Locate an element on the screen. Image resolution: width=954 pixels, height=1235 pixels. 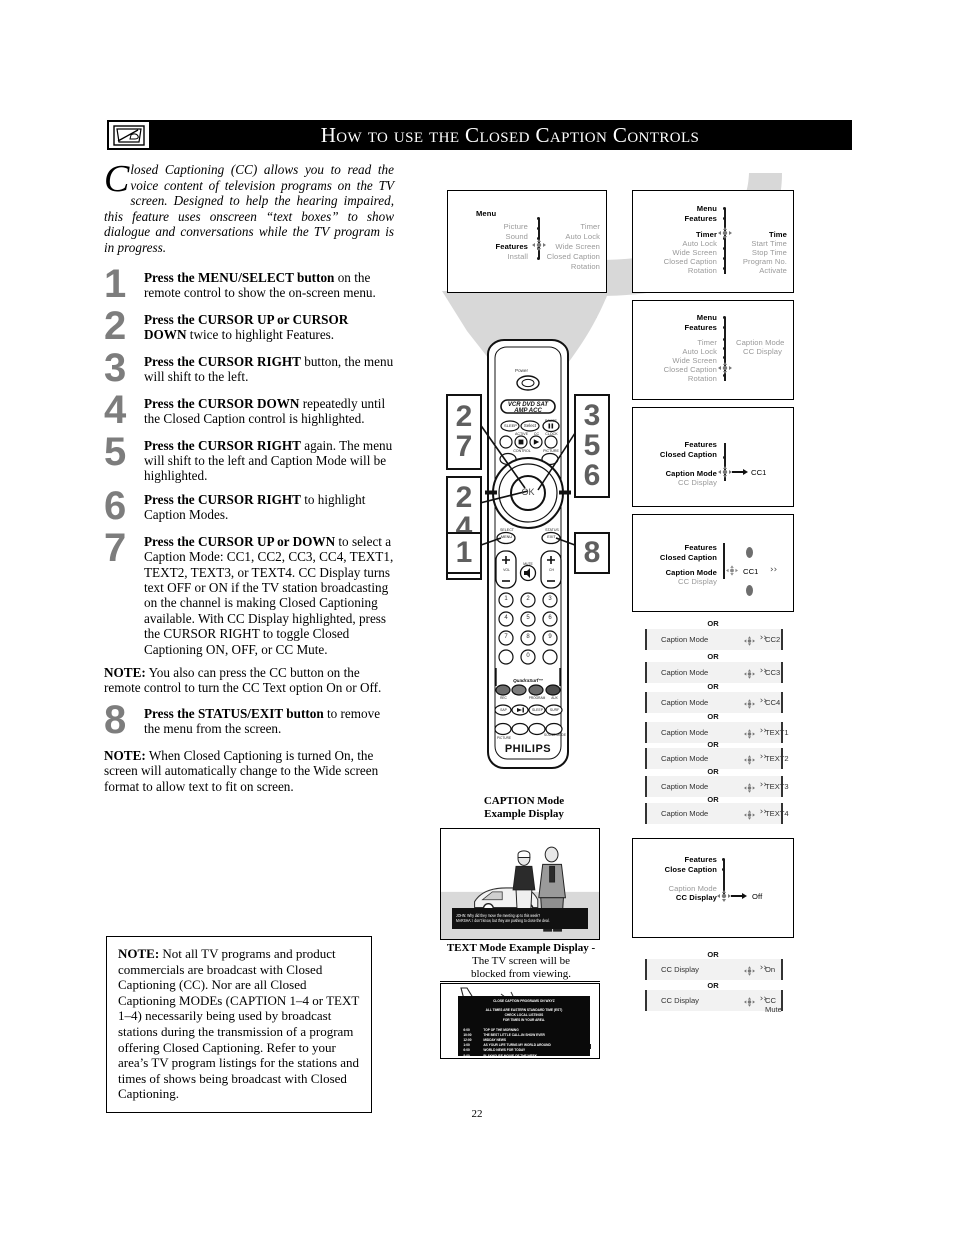
caption-mode-strip-cc2: Caption Mode CC2 ›› is located at coordinates (714, 639).